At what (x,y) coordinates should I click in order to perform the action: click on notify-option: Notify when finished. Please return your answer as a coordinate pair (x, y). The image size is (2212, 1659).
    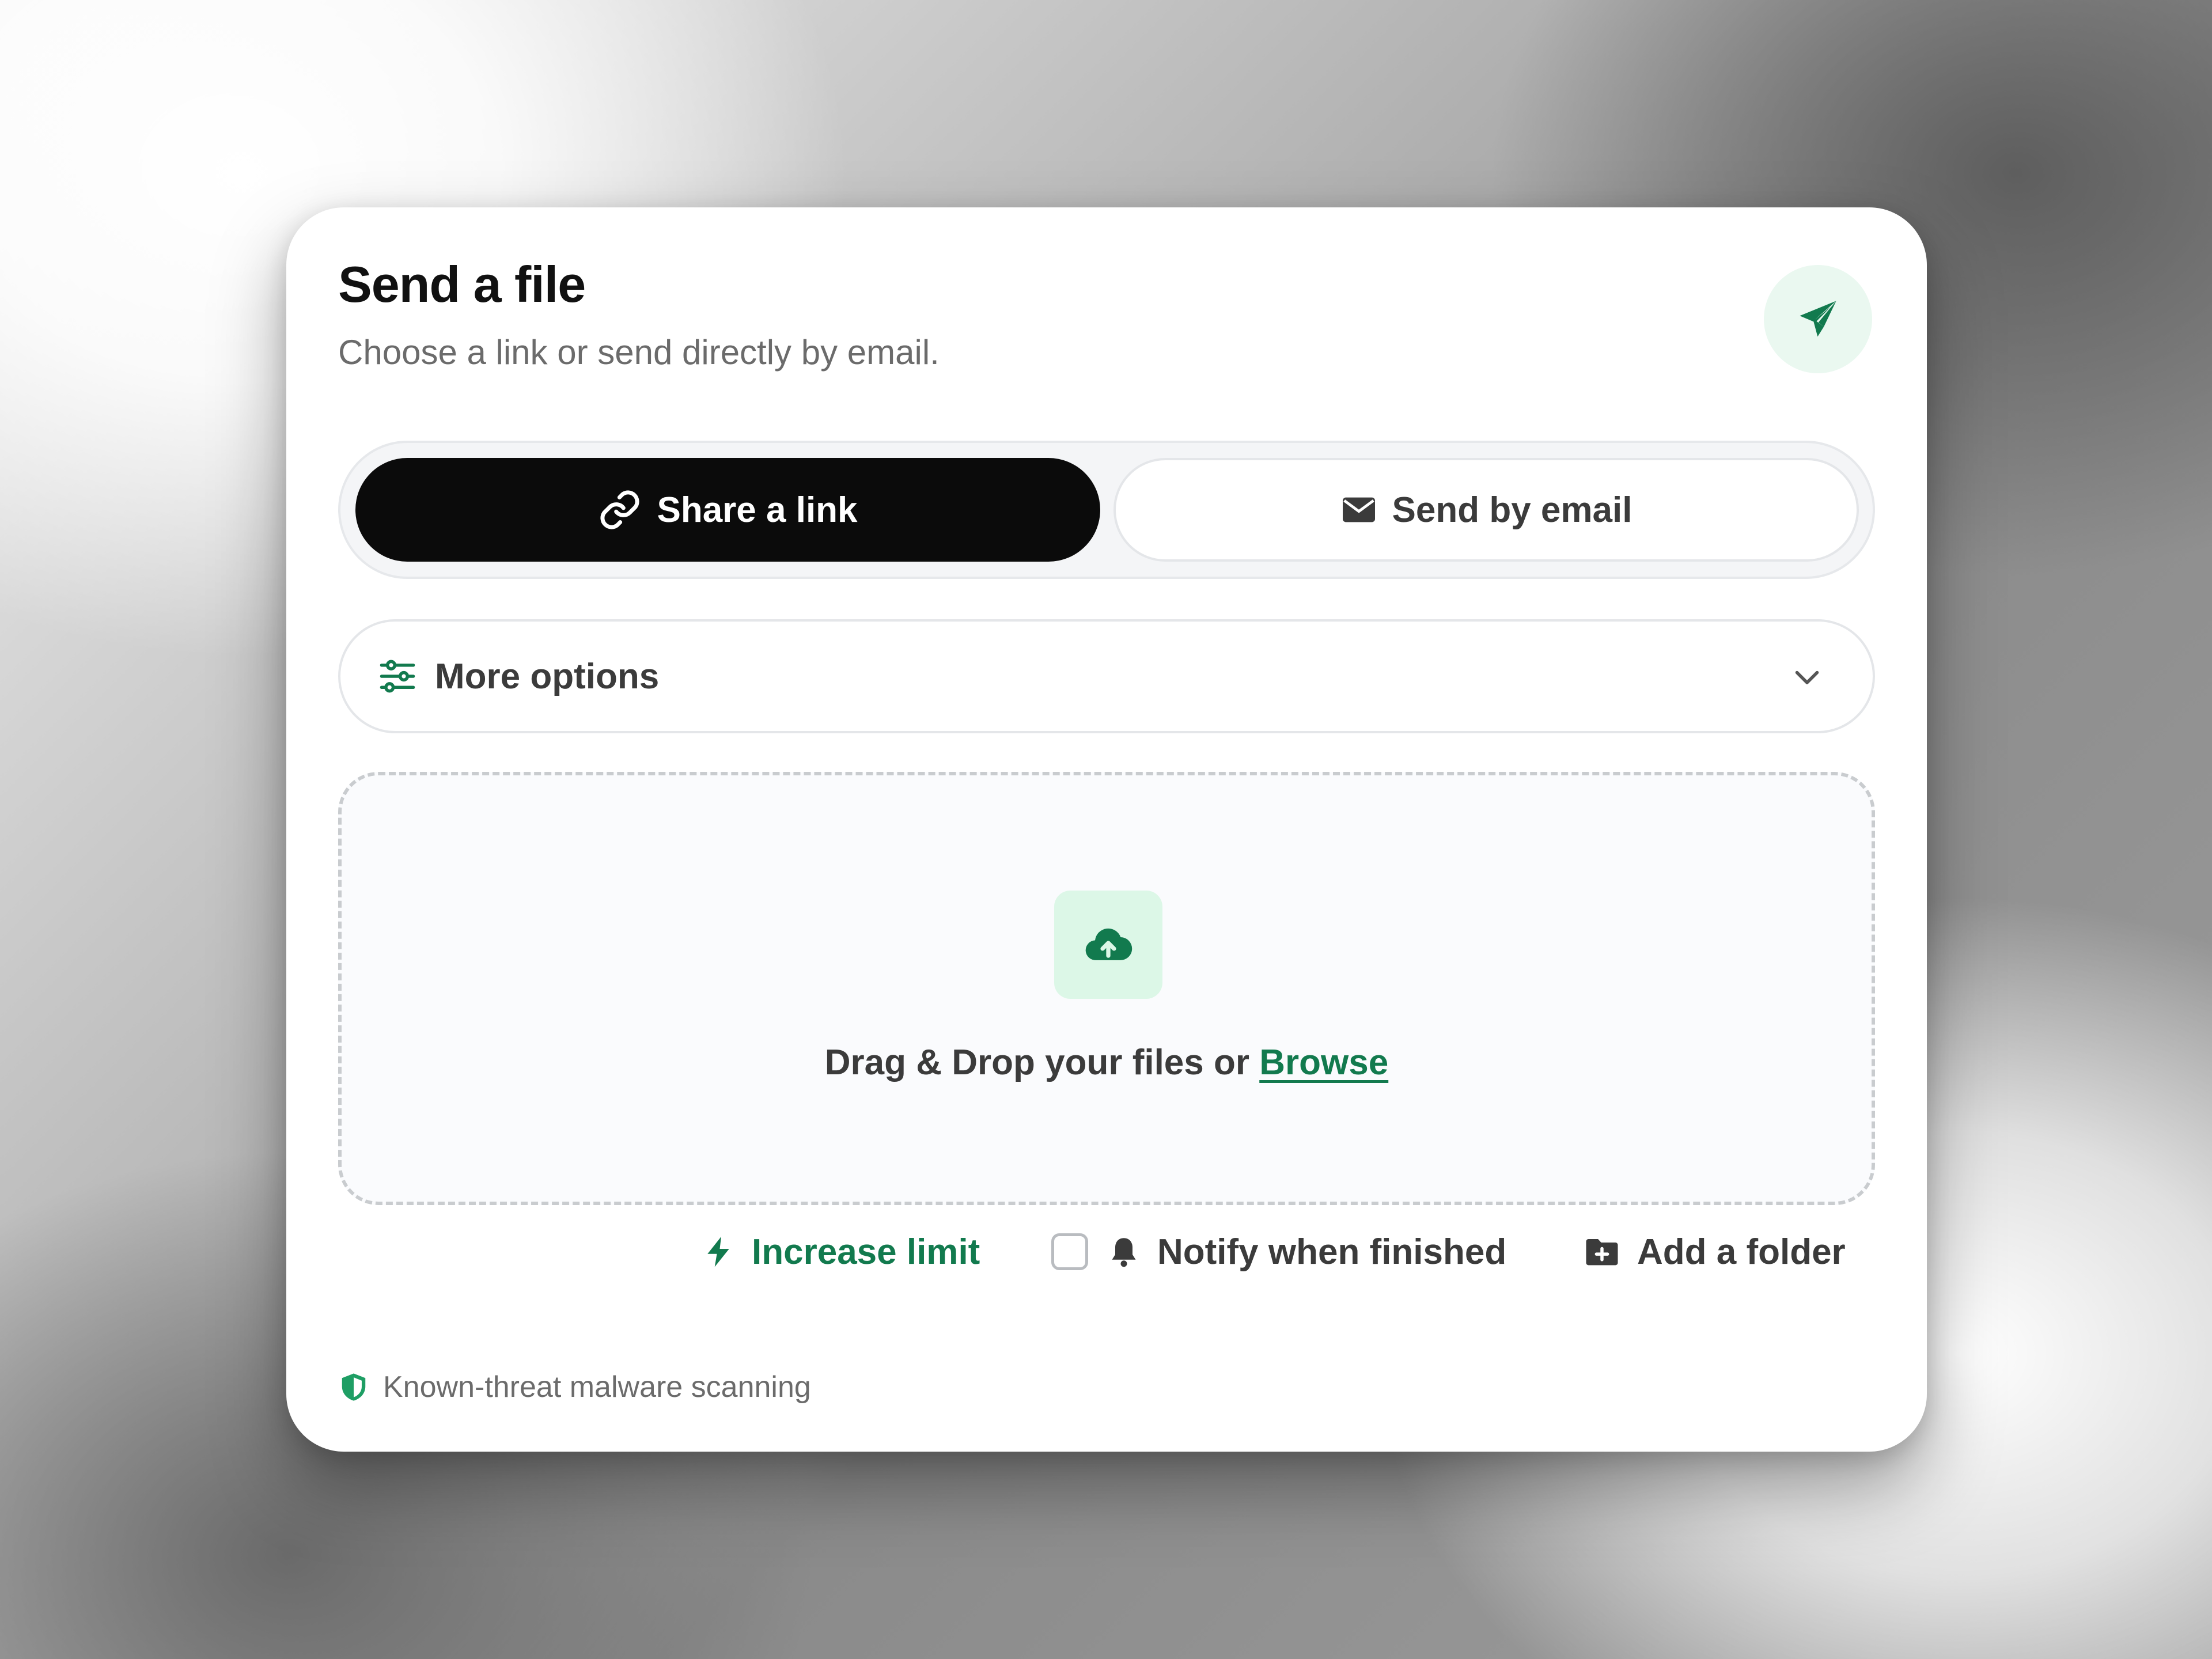
    Looking at the image, I should click on (1278, 1252).